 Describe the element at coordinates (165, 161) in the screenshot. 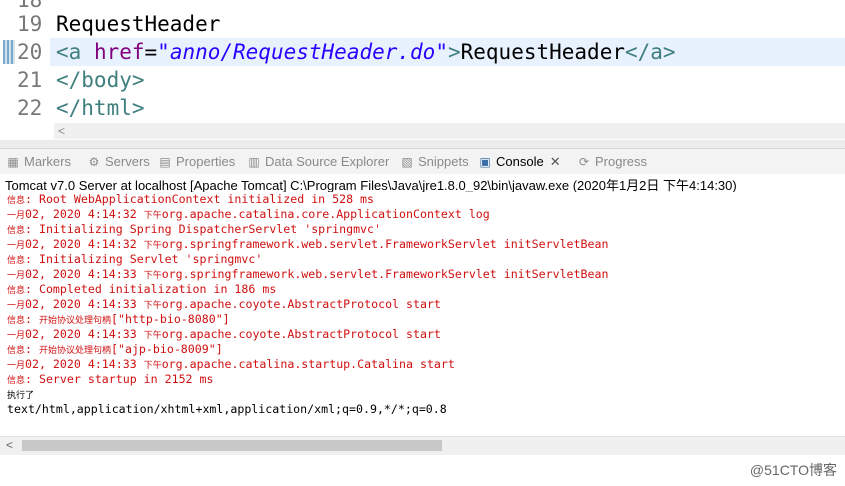

I see `properties-icon: ▤` at that location.